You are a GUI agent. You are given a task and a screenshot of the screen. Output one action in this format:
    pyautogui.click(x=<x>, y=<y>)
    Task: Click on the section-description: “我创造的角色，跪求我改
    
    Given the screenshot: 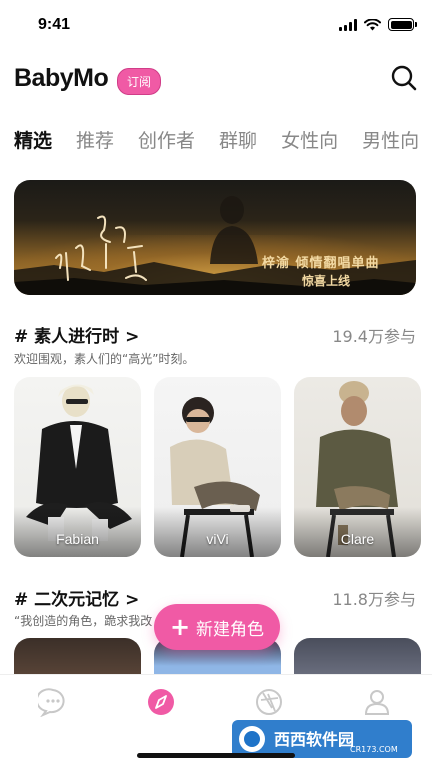 What is the action you would take?
    pyautogui.click(x=83, y=621)
    